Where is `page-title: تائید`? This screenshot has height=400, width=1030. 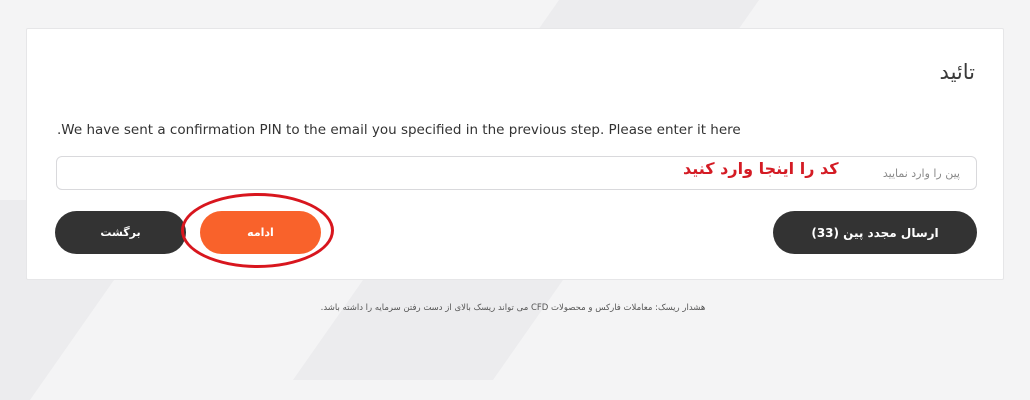
page-title: تائید is located at coordinates (957, 72).